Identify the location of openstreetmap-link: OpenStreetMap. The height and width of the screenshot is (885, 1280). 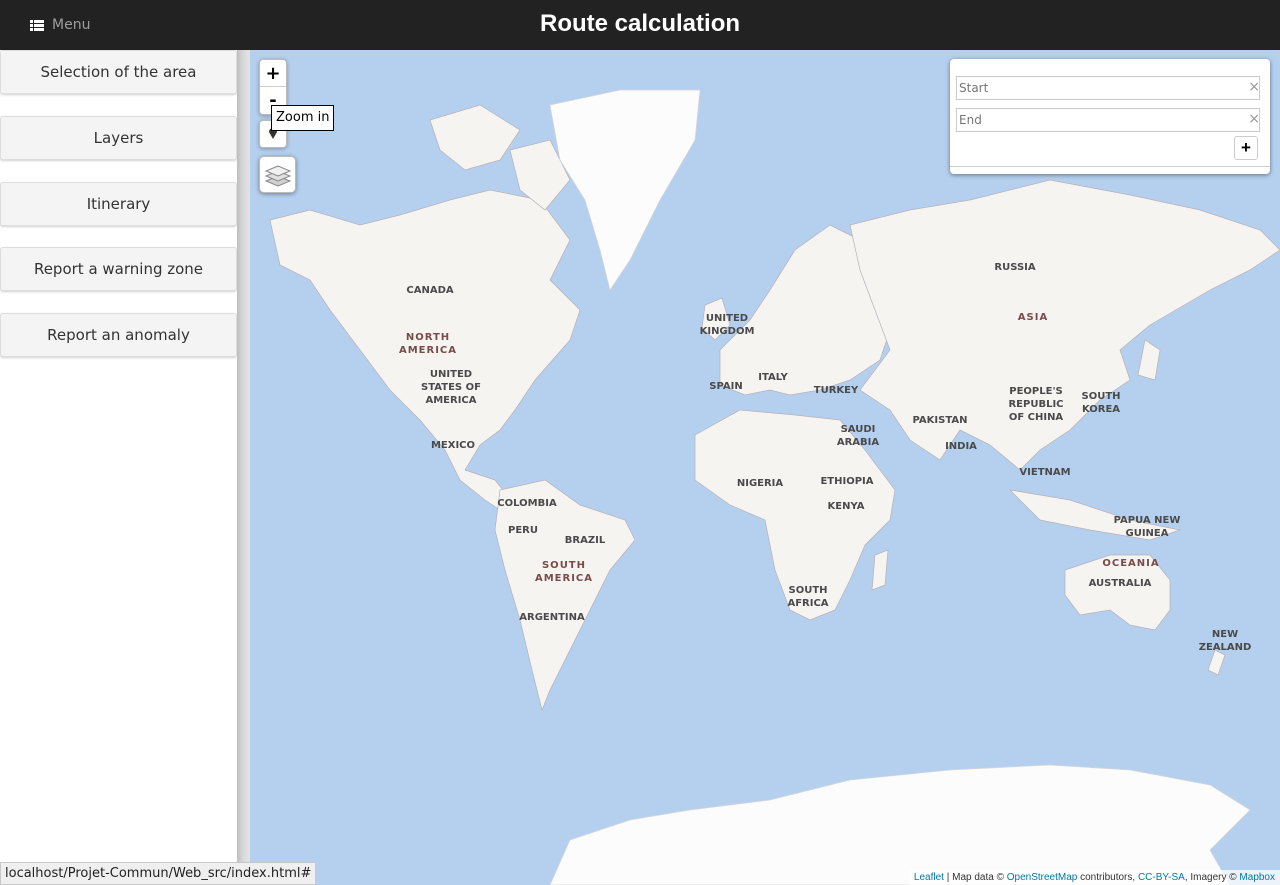
(1042, 877).